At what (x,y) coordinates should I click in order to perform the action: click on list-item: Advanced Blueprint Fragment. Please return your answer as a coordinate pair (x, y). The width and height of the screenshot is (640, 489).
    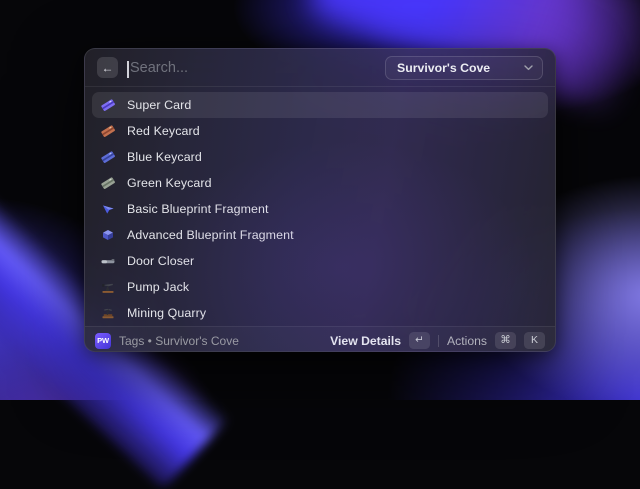
    Looking at the image, I should click on (320, 235).